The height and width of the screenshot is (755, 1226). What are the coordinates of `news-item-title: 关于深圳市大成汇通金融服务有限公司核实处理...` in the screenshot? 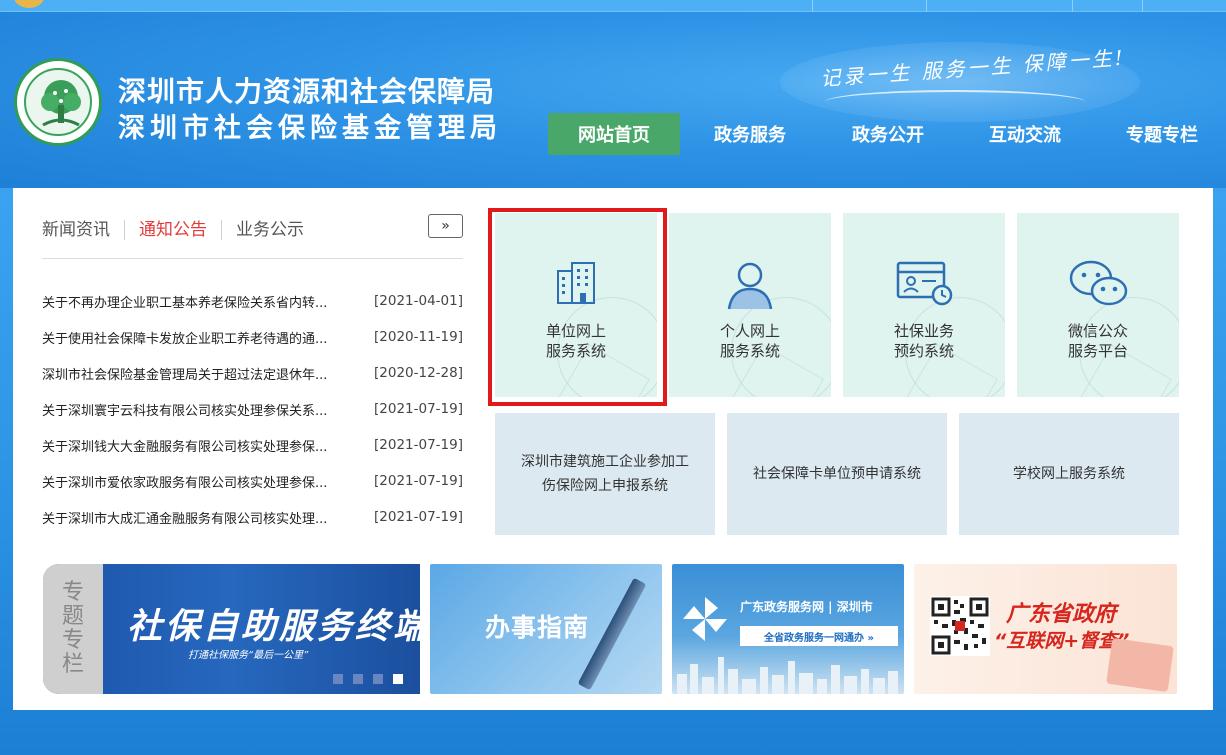 It's located at (198, 517).